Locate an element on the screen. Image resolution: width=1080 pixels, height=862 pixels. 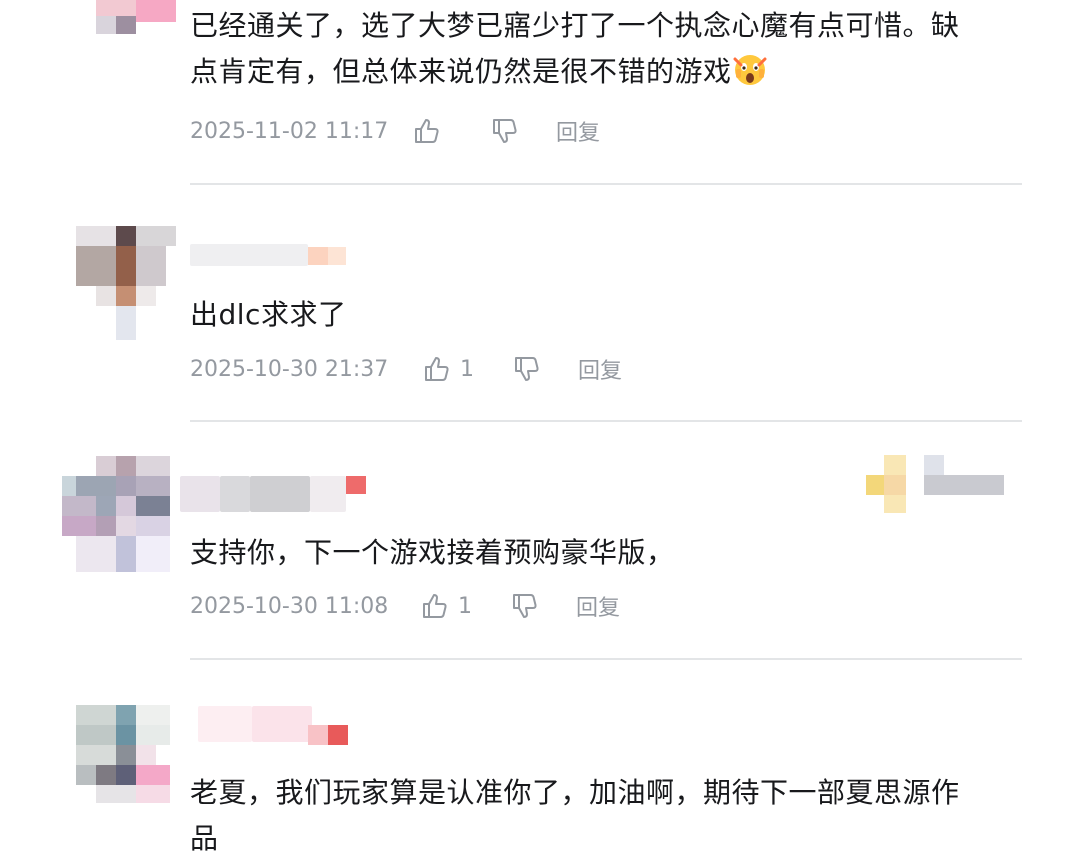
comment-time: 2025-10-30 21:37 is located at coordinates (289, 369).